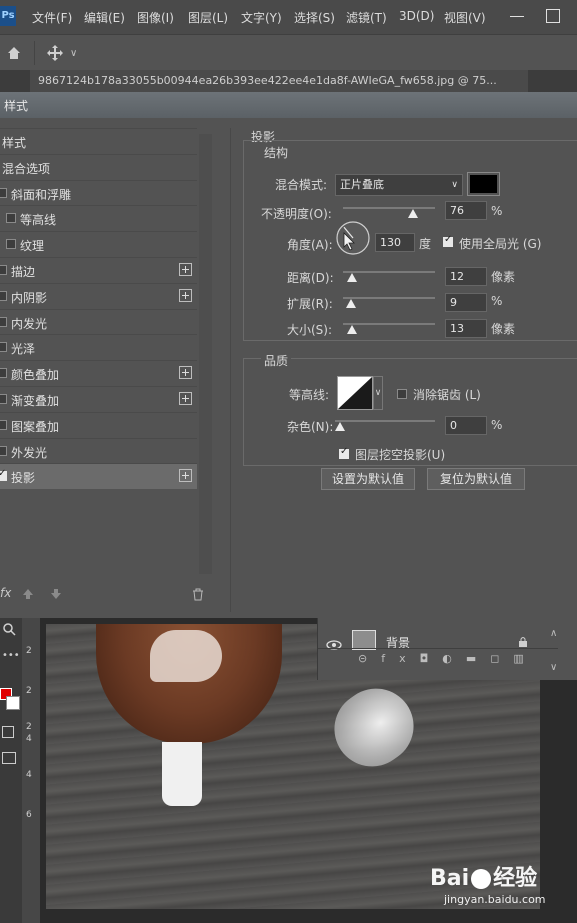 This screenshot has width=577, height=923. I want to click on style-item: 斜面和浮雕, so click(98, 192).